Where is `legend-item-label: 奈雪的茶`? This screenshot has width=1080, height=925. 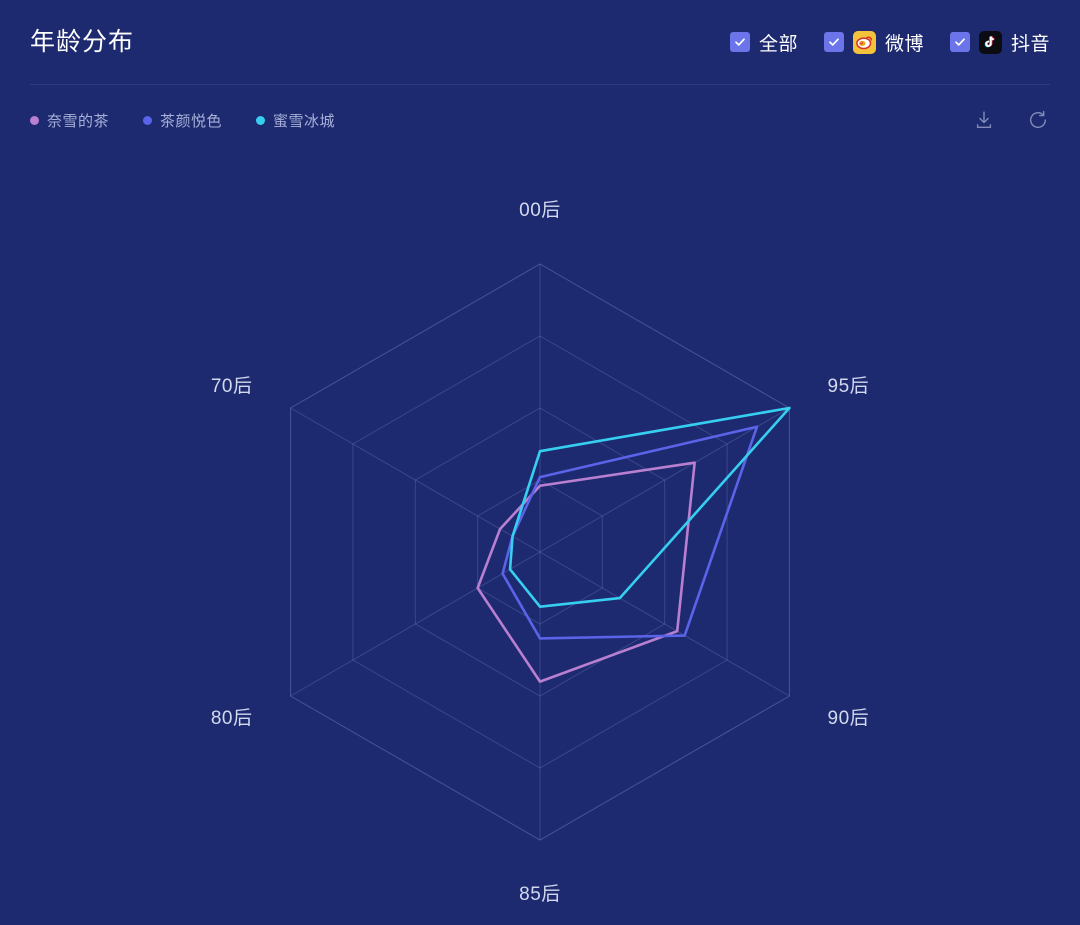 legend-item-label: 奈雪的茶 is located at coordinates (78, 121).